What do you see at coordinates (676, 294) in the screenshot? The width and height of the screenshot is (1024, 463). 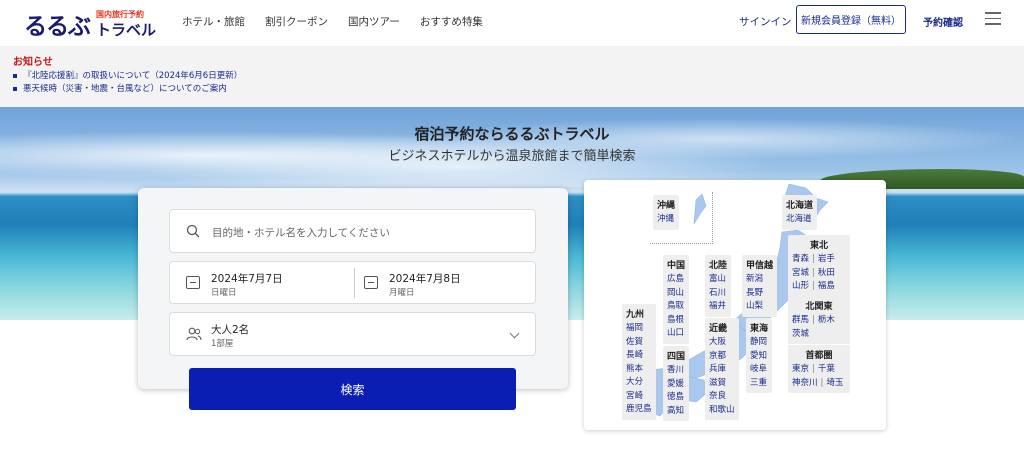 I see `pref-link: 岡山` at bounding box center [676, 294].